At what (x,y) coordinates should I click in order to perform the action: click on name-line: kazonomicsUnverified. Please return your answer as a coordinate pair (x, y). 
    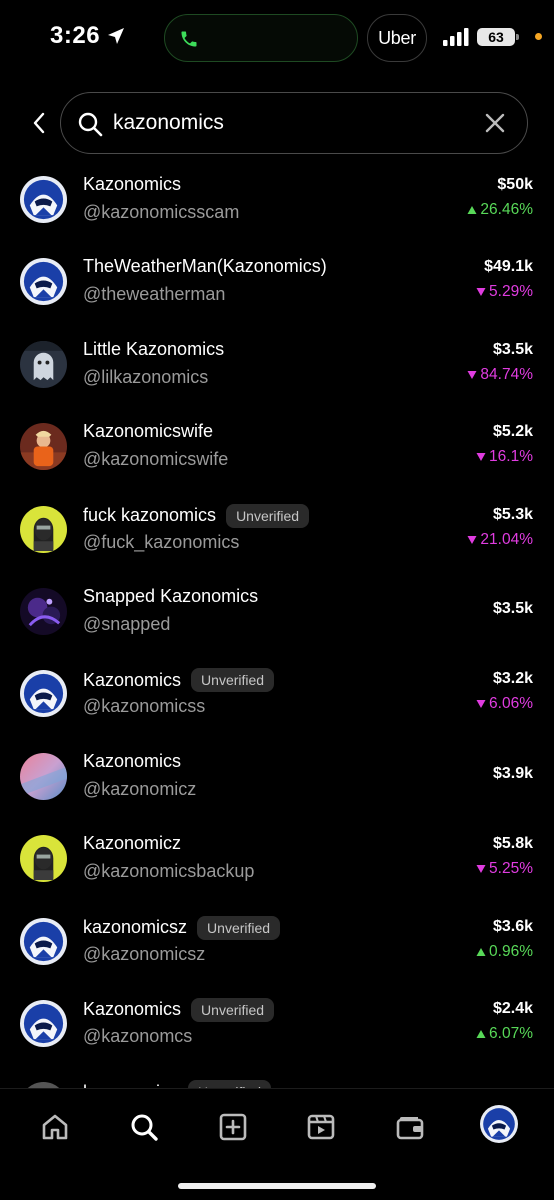
    Looking at the image, I should click on (177, 1084).